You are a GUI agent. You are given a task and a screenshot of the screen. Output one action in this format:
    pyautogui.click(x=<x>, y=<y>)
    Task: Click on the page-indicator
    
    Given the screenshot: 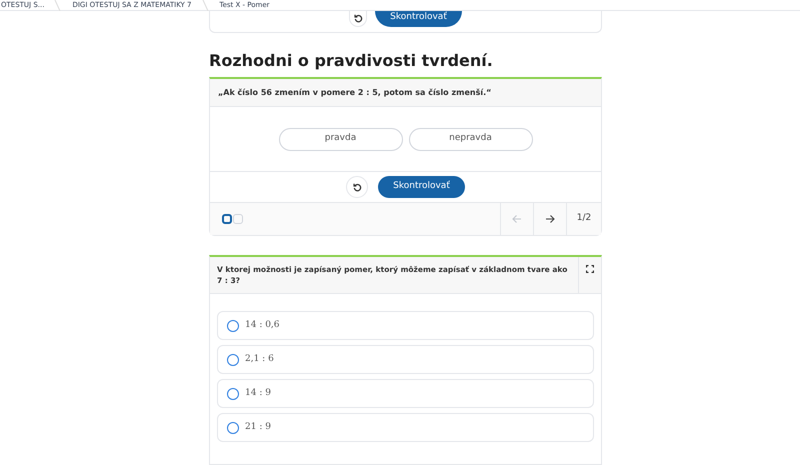 What is the action you would take?
    pyautogui.click(x=227, y=219)
    